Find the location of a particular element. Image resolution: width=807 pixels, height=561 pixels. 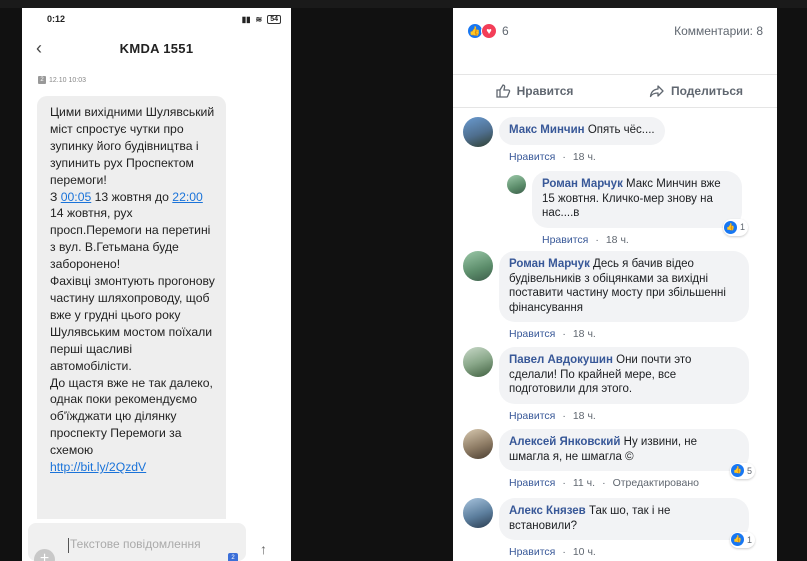

send-arrow-icon: ↑ is located at coordinates (263, 549).